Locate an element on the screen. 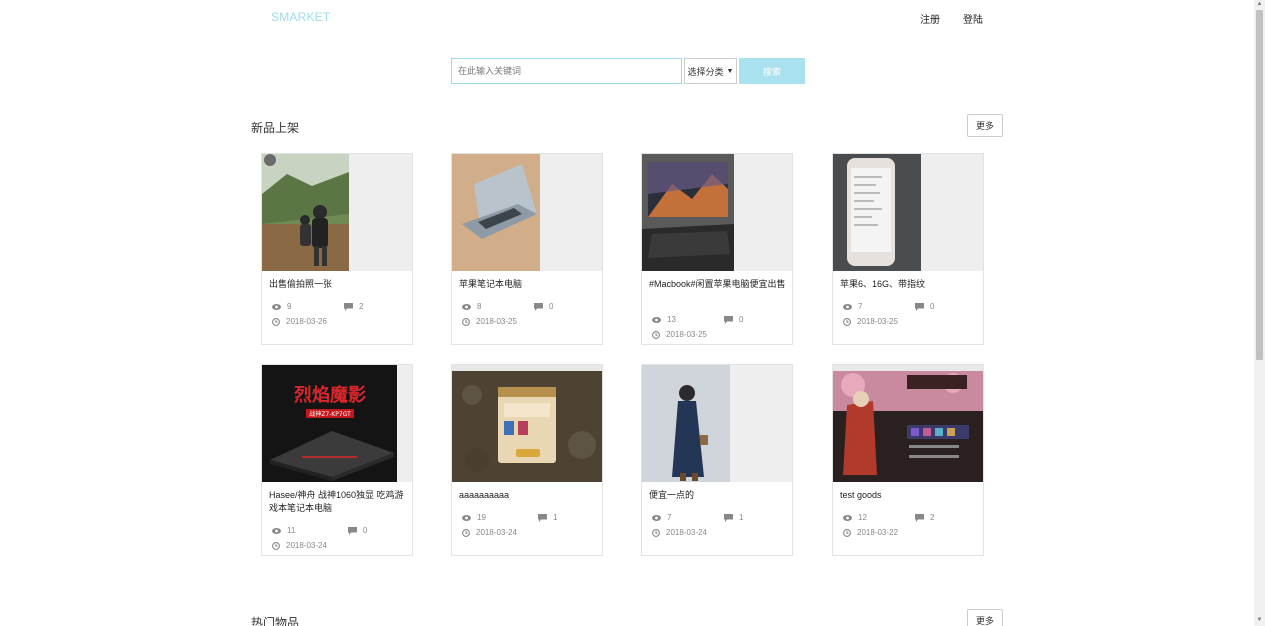 Image resolution: width=1265 pixels, height=626 pixels. product-title: test goods is located at coordinates (861, 495).